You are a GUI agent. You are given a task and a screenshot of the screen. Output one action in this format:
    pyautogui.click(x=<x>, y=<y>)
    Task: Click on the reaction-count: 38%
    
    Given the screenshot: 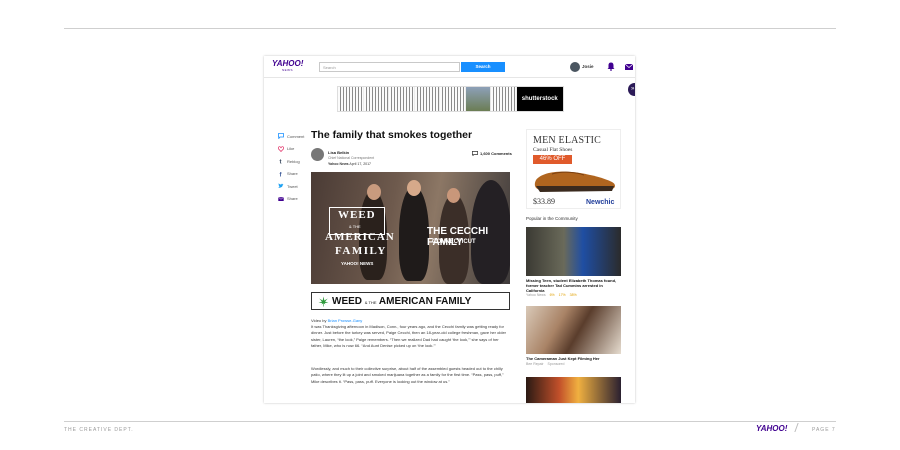 What is the action you would take?
    pyautogui.click(x=573, y=295)
    